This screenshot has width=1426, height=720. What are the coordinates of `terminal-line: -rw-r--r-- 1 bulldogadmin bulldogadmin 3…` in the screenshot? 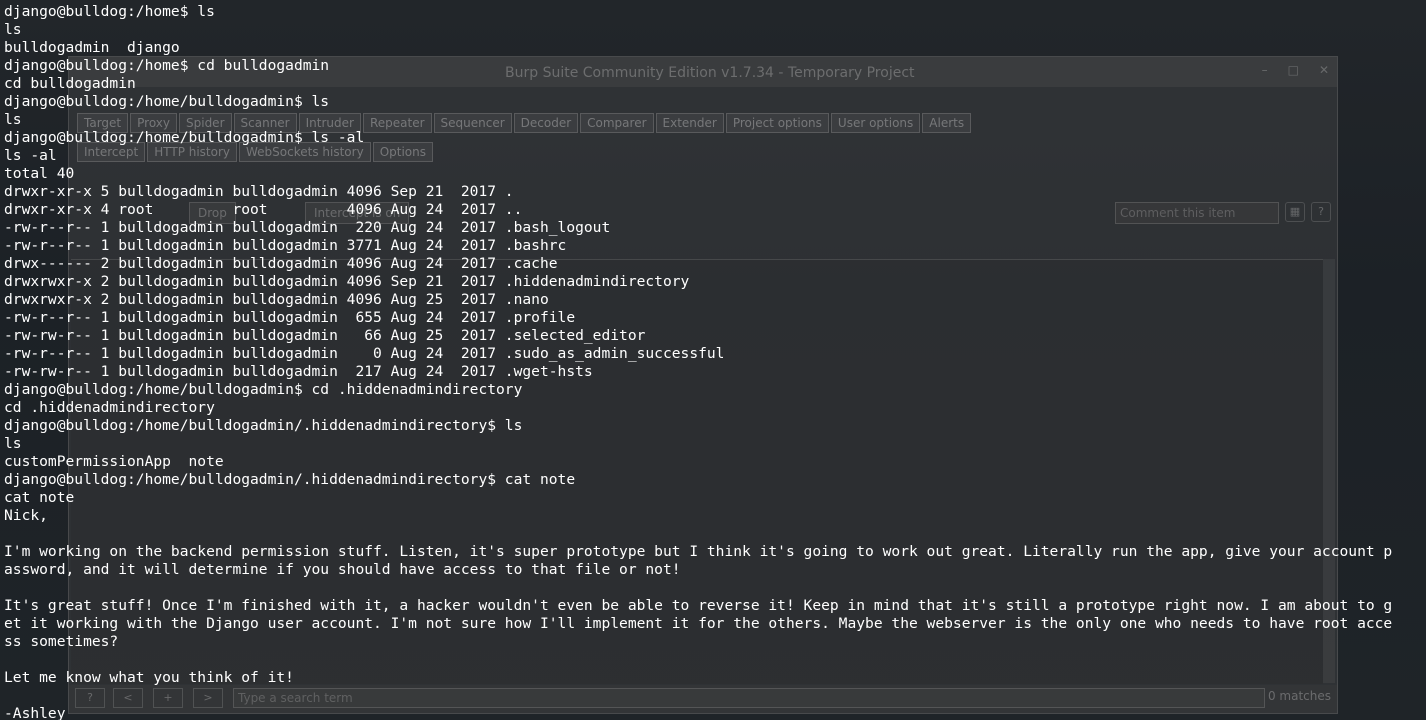 It's located at (285, 245).